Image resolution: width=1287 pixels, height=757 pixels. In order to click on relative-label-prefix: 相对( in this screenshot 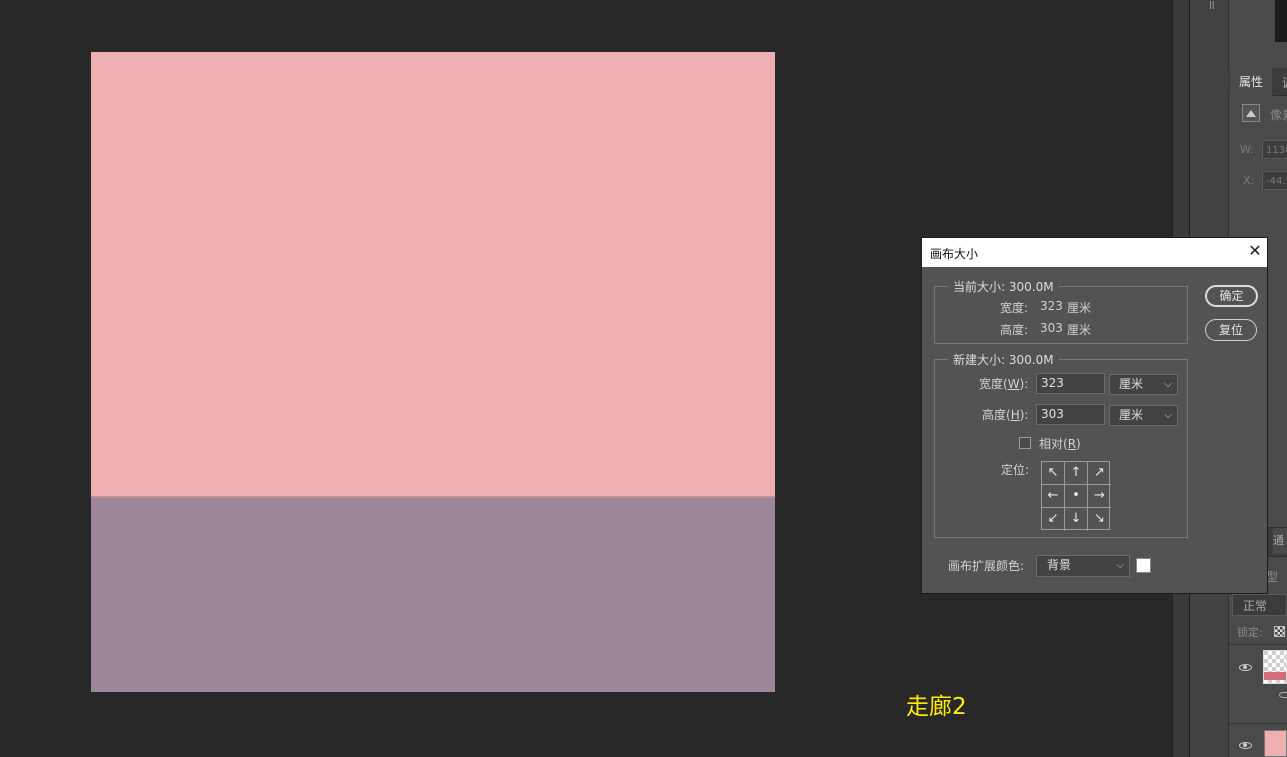, I will do `click(1053, 444)`.